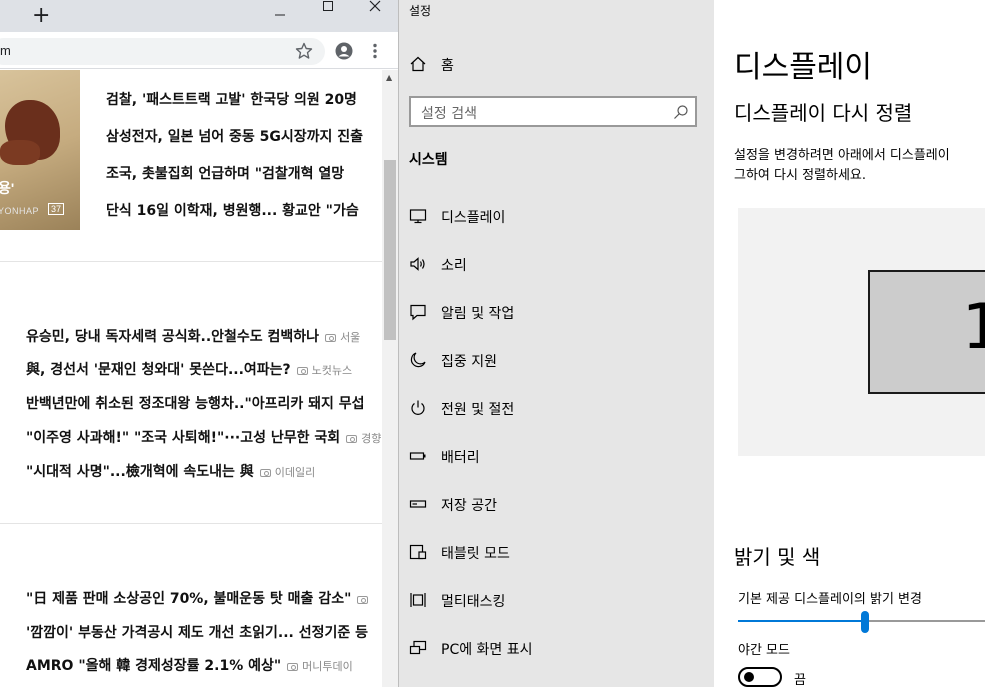 The width and height of the screenshot is (985, 687). I want to click on address-bar-url: m, so click(5, 50).